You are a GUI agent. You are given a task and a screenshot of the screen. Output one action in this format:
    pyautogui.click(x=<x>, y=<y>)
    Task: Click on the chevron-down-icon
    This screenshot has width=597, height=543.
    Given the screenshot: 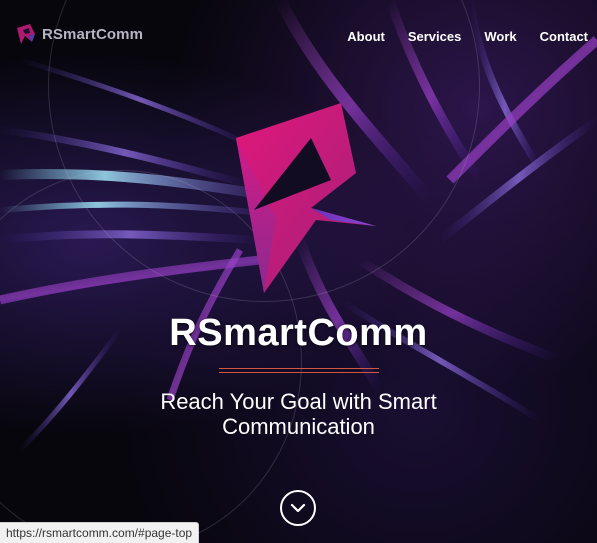 What is the action you would take?
    pyautogui.click(x=298, y=508)
    